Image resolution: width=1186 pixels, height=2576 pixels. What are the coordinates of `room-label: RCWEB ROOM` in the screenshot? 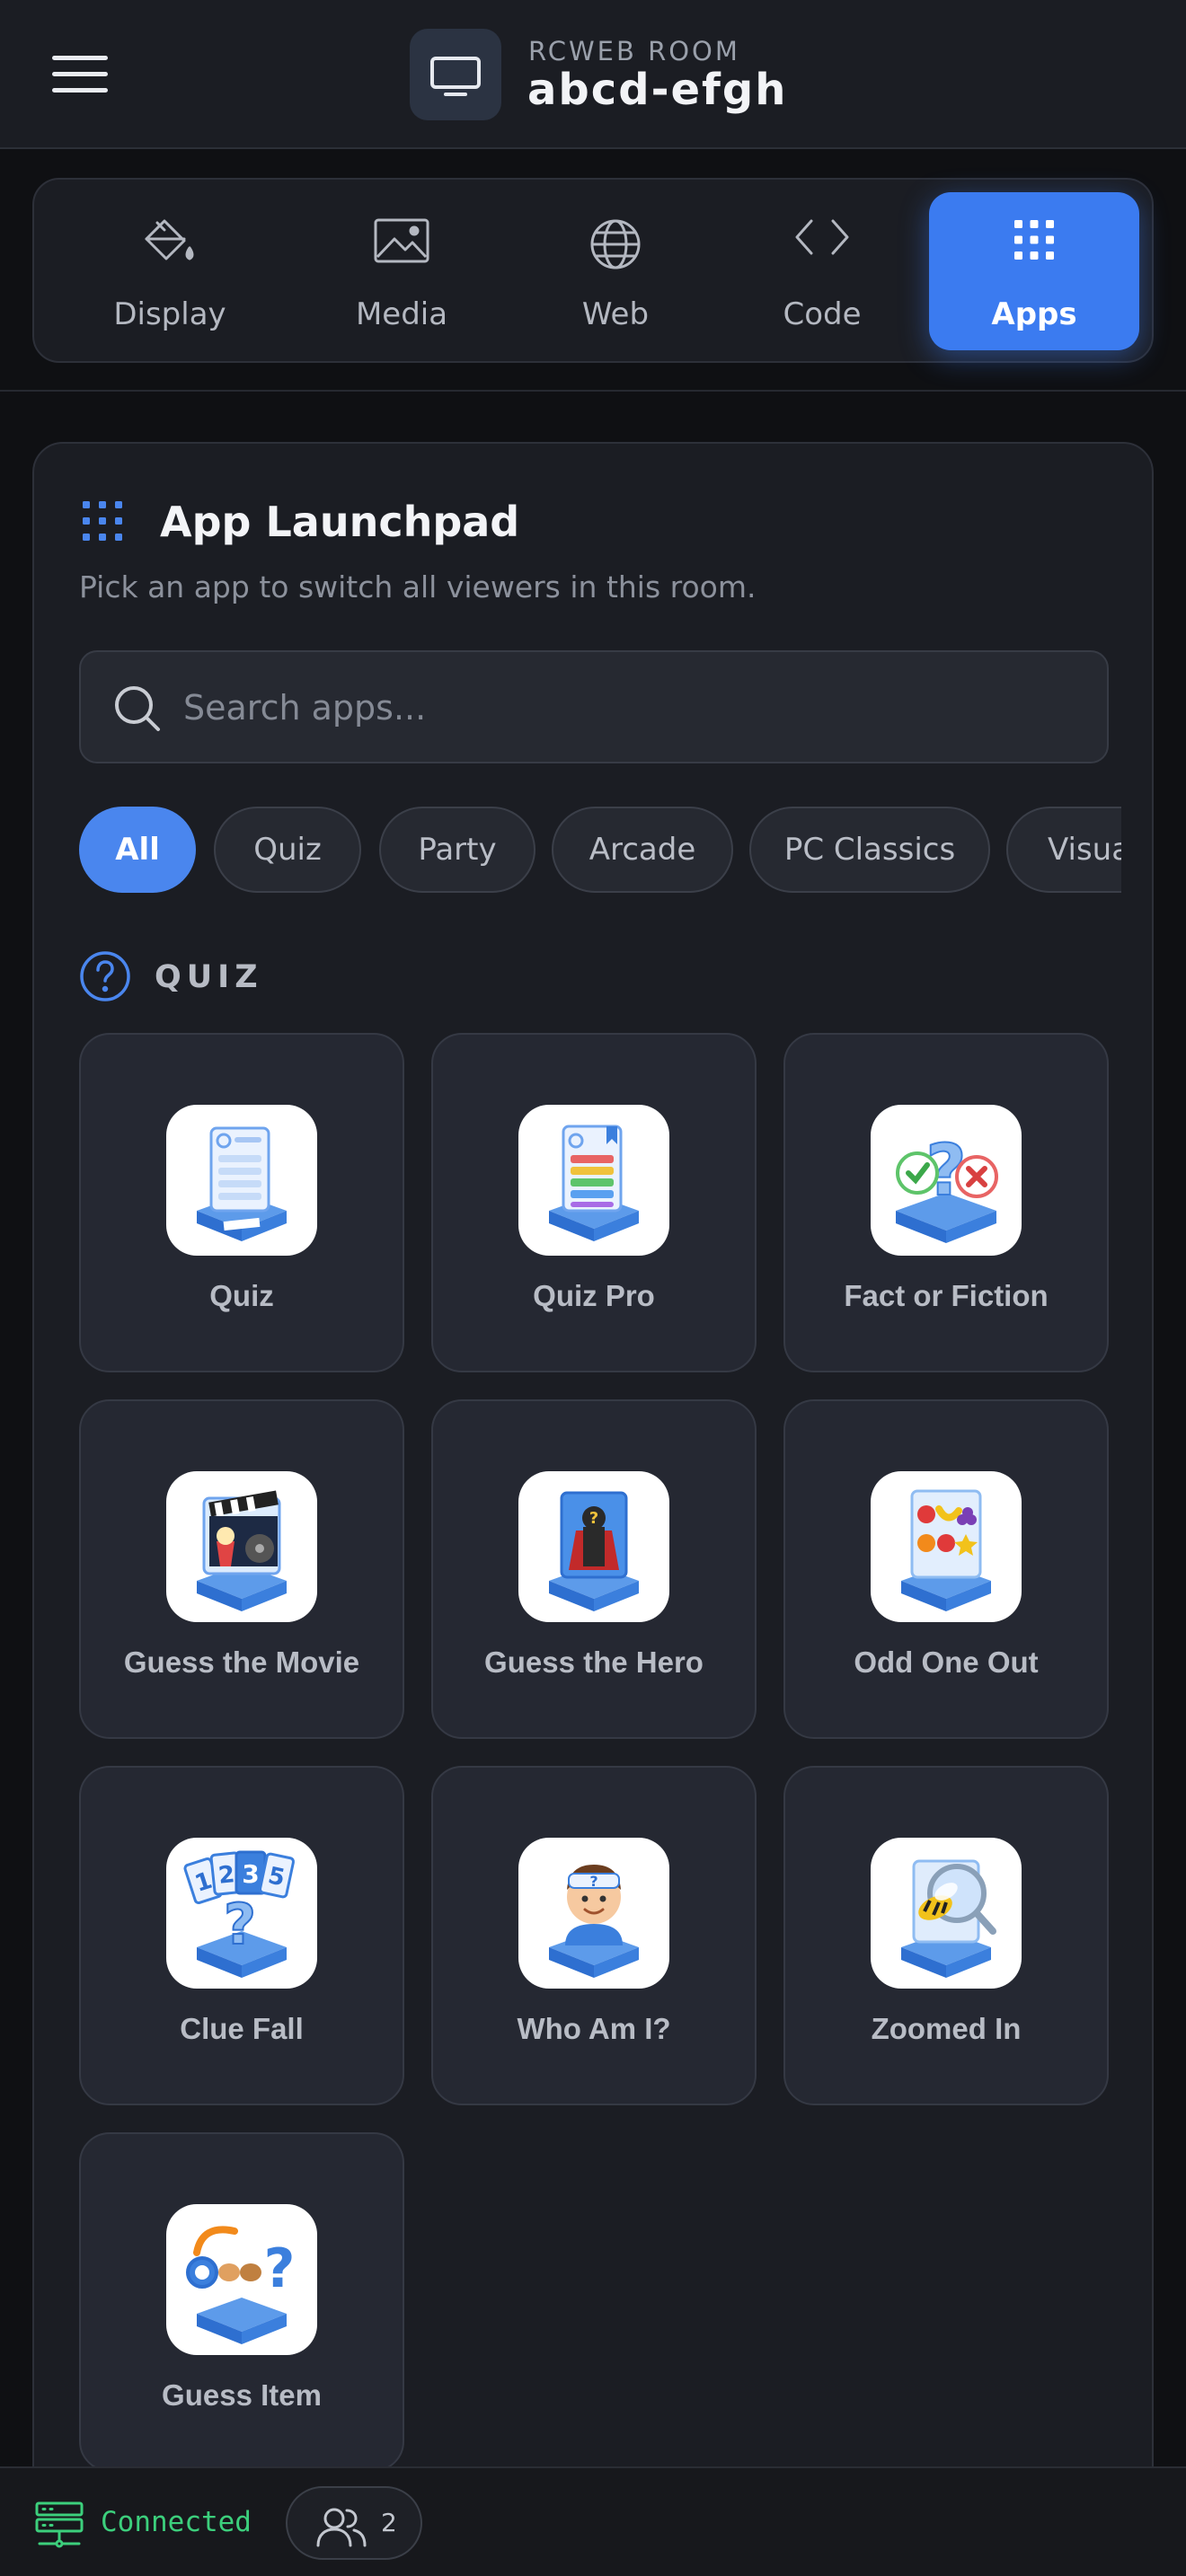 It's located at (634, 51).